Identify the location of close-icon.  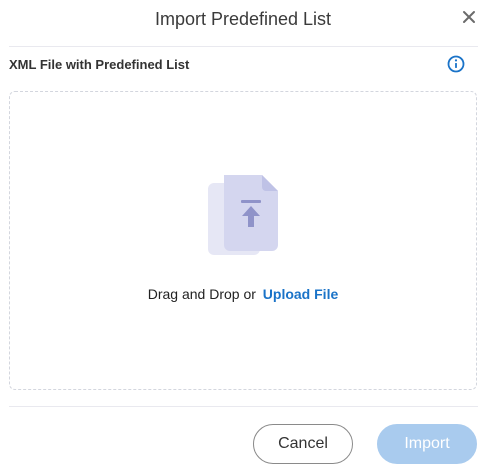
(469, 17).